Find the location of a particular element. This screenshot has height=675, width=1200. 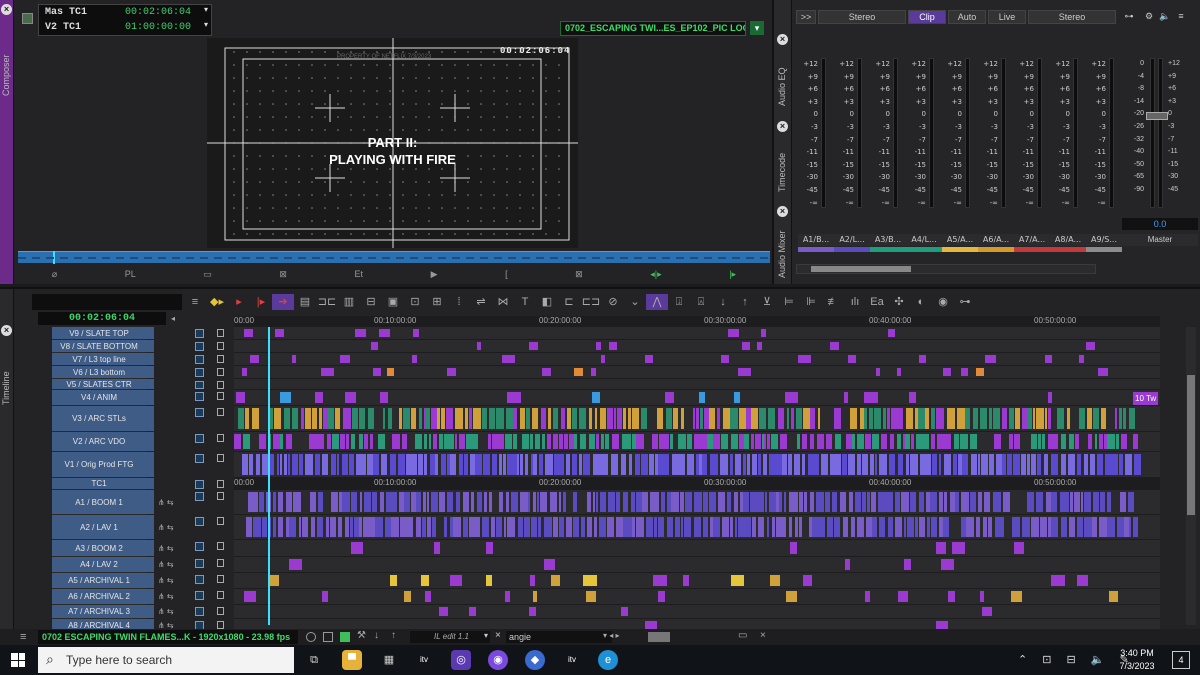

close-search-icon: × is located at coordinates (498, 635).